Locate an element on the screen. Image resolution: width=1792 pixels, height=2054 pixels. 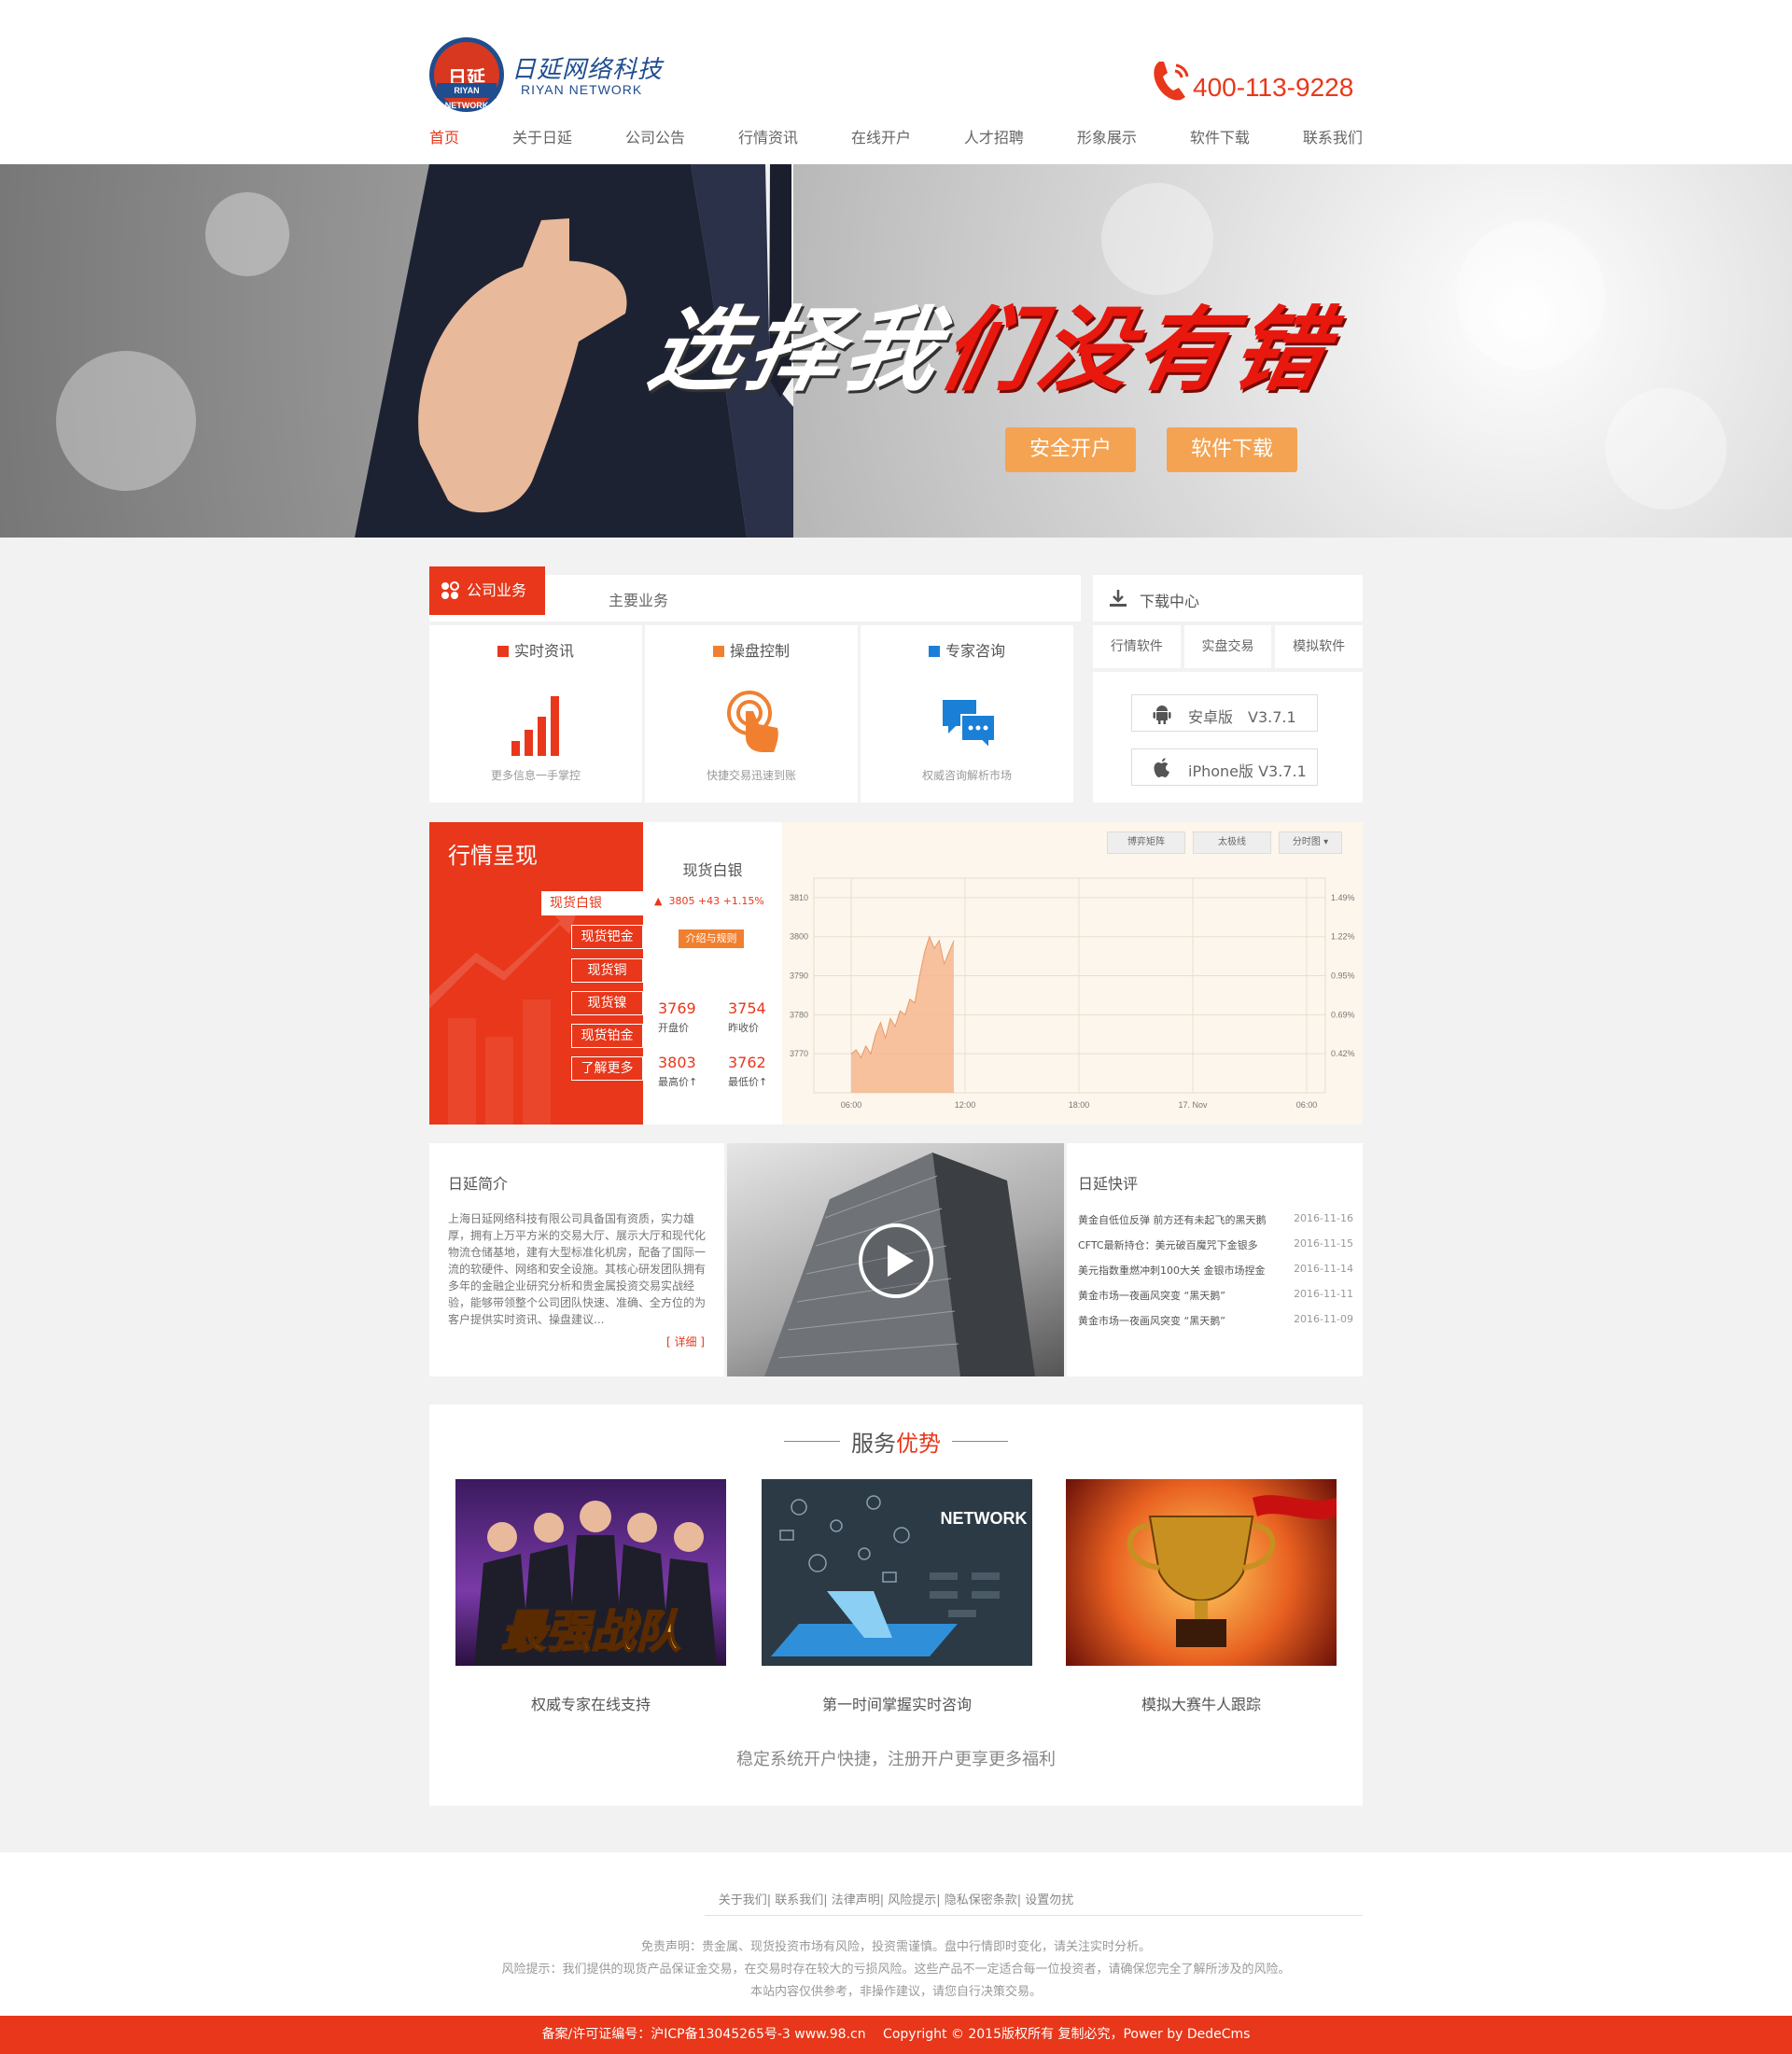
download-android-button: 安卓版 V3.7.1 is located at coordinates (1224, 713).